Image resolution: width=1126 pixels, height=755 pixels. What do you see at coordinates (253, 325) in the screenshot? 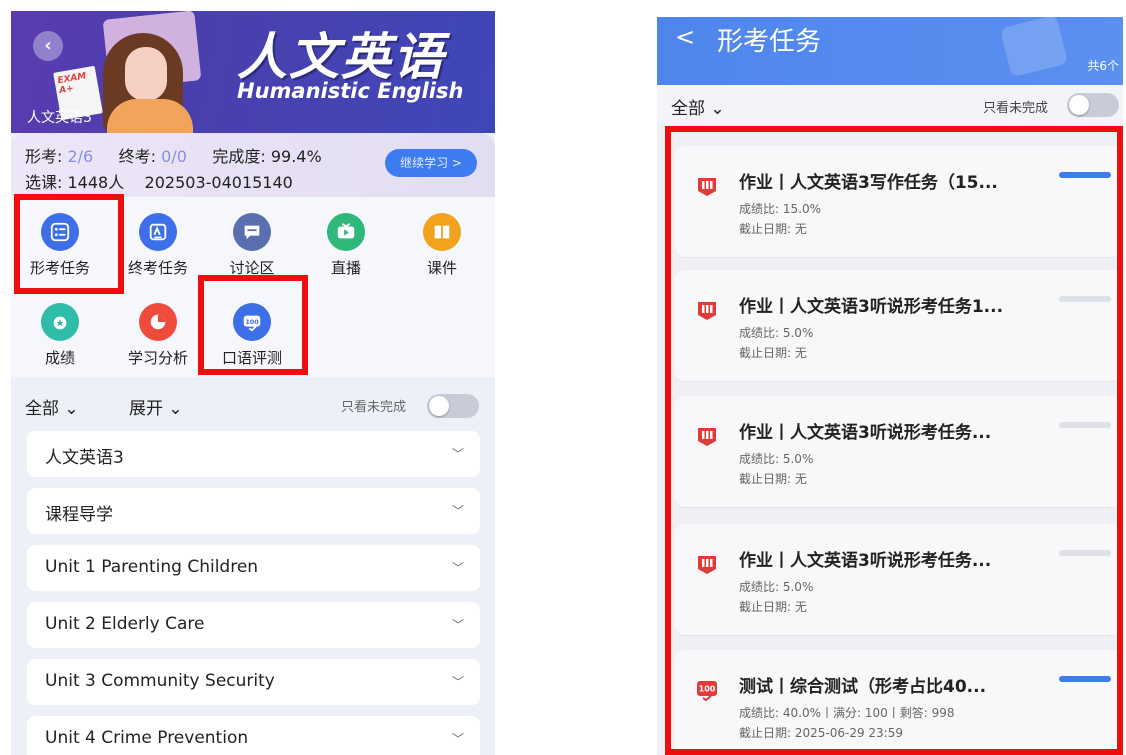
I see `highlight-box-speaking-assessment` at bounding box center [253, 325].